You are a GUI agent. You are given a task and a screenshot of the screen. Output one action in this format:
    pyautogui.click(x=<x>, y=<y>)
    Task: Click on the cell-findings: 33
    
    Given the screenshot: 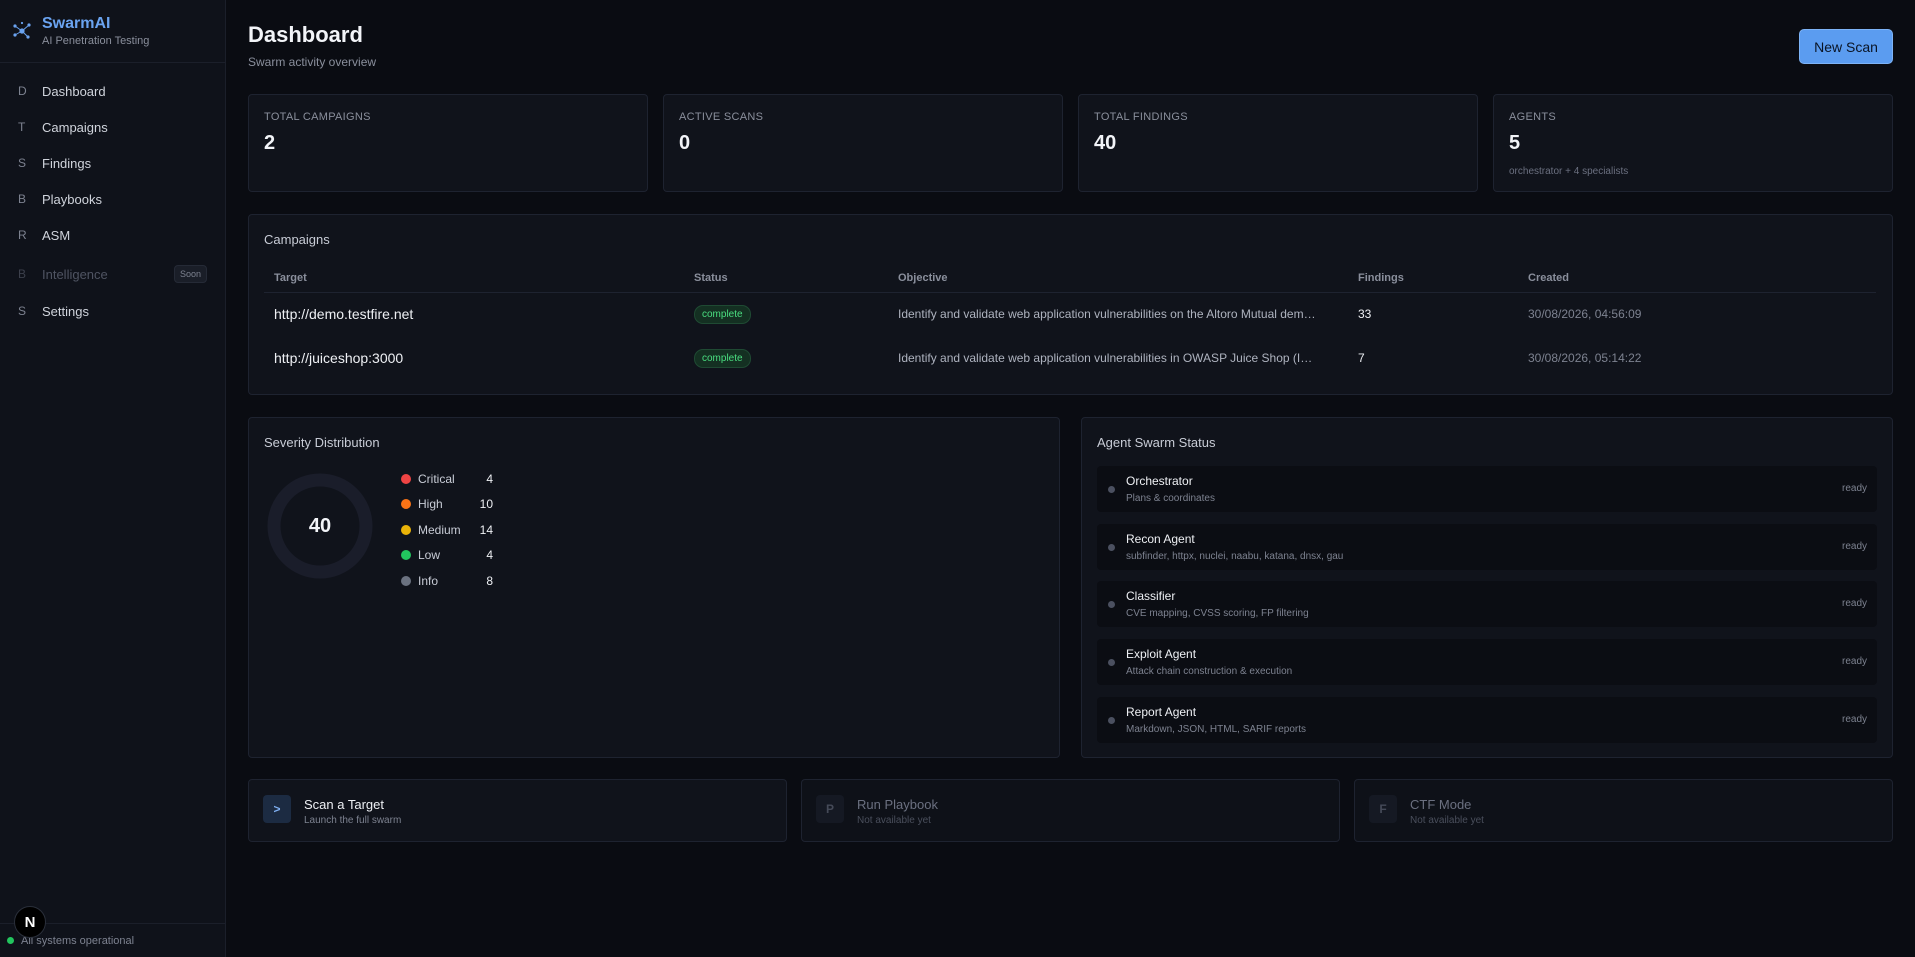 What is the action you would take?
    pyautogui.click(x=1365, y=314)
    